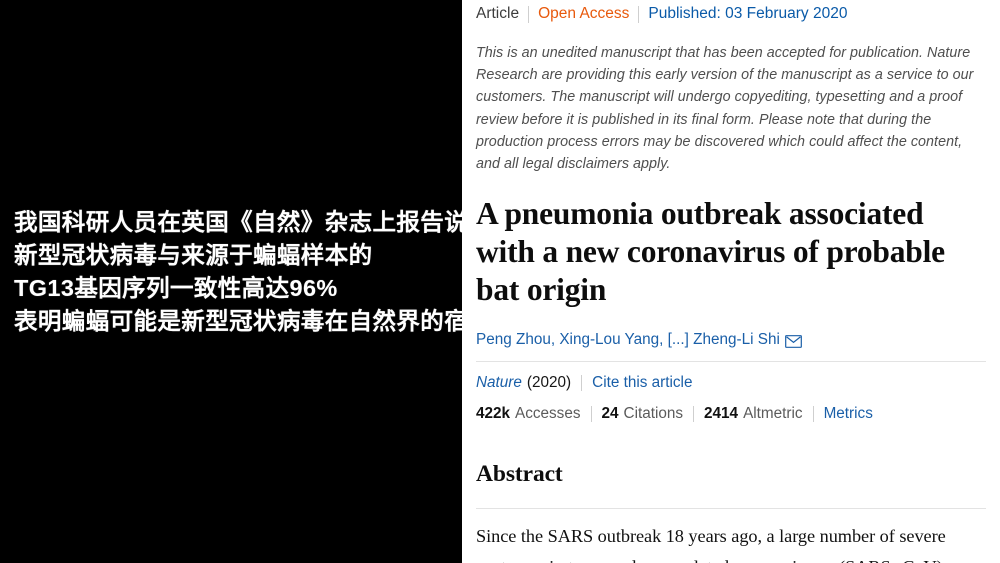 This screenshot has height=563, width=1000. What do you see at coordinates (642, 383) in the screenshot?
I see `cite-this-article-link: Cite this article` at bounding box center [642, 383].